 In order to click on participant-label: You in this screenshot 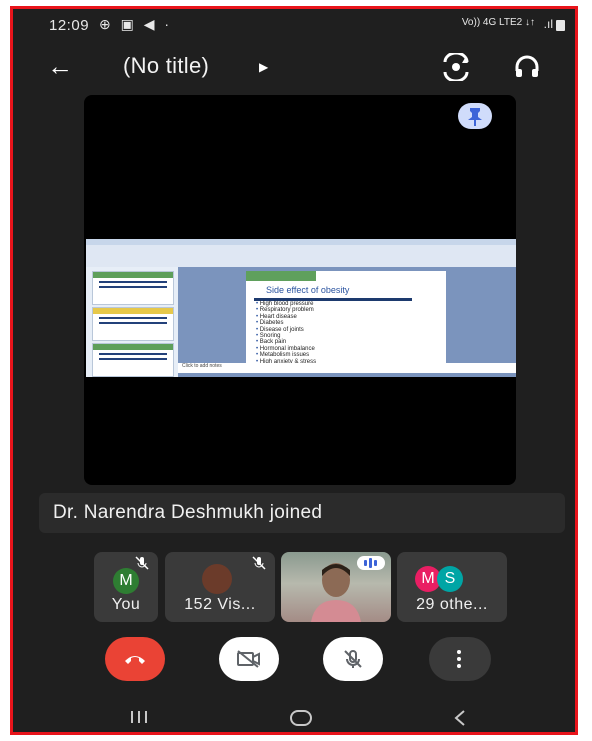, I will do `click(126, 604)`.